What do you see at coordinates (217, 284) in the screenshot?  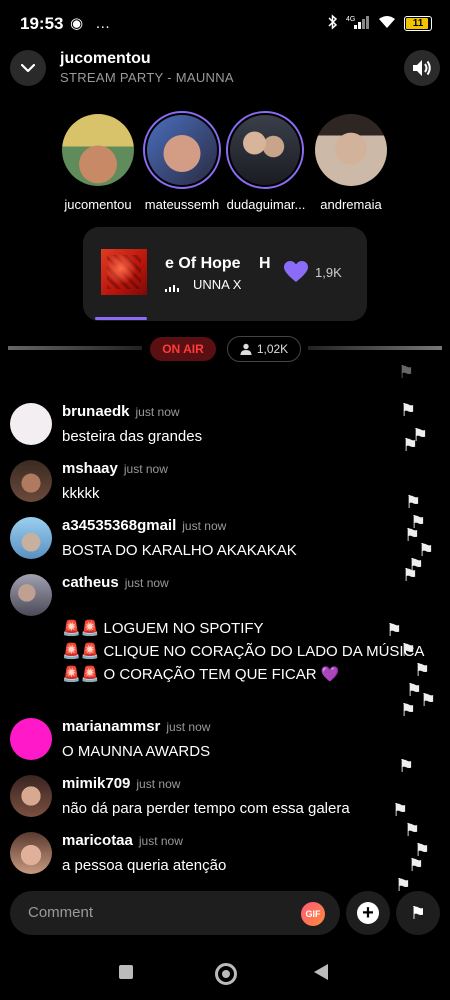 I see `song-artist: UNNA X` at bounding box center [217, 284].